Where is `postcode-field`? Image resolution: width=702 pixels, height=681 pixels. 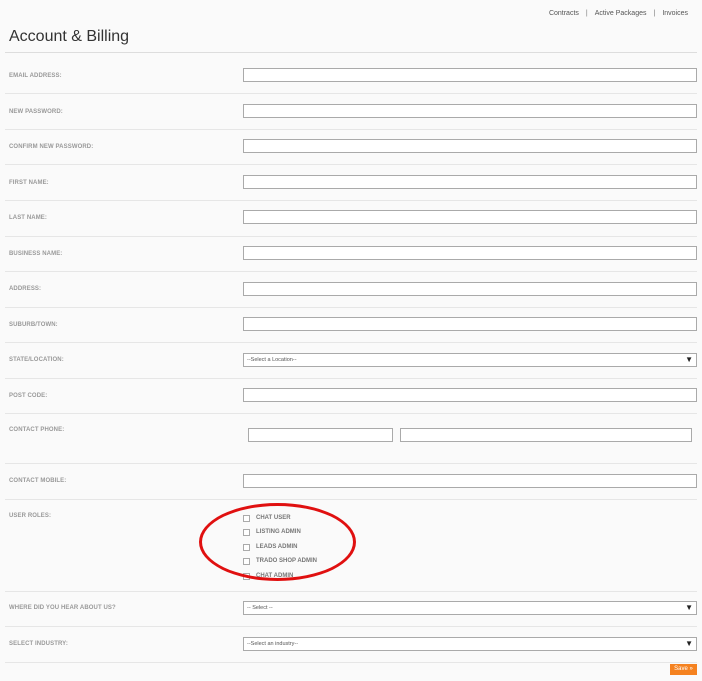
postcode-field is located at coordinates (470, 395).